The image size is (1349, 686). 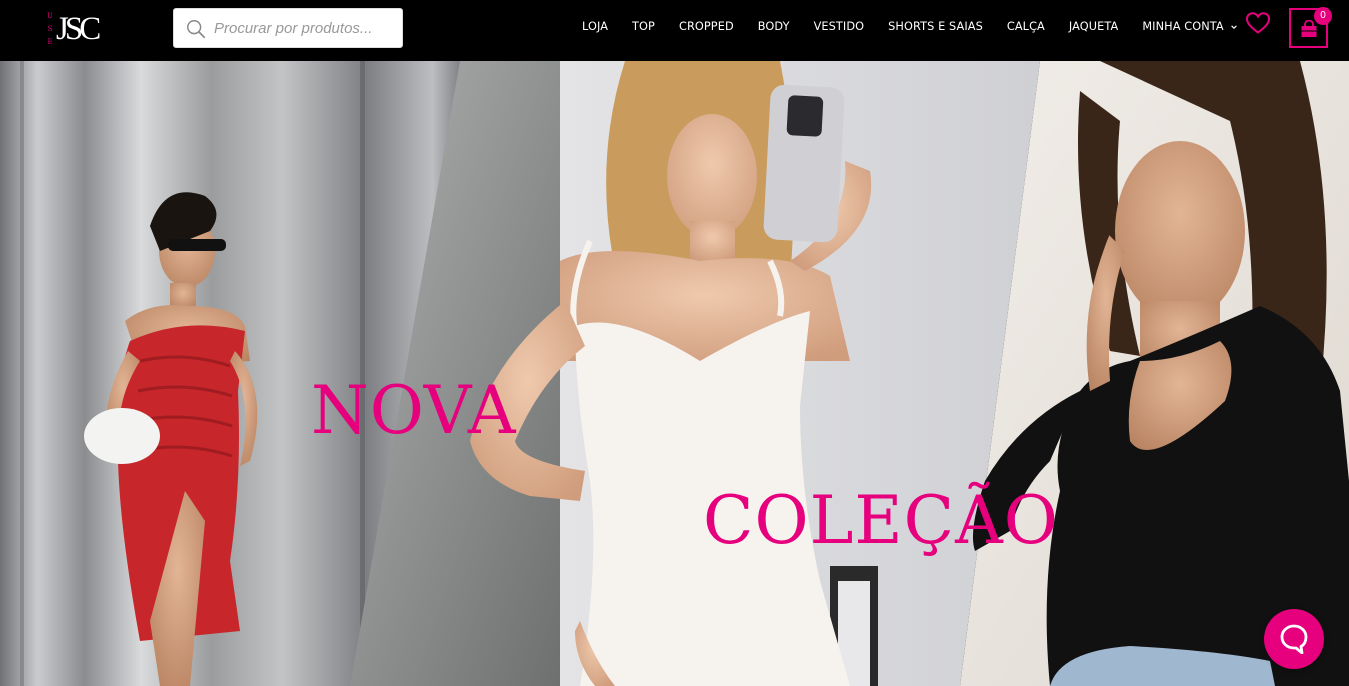 I want to click on nav-label: TOP, so click(x=643, y=26).